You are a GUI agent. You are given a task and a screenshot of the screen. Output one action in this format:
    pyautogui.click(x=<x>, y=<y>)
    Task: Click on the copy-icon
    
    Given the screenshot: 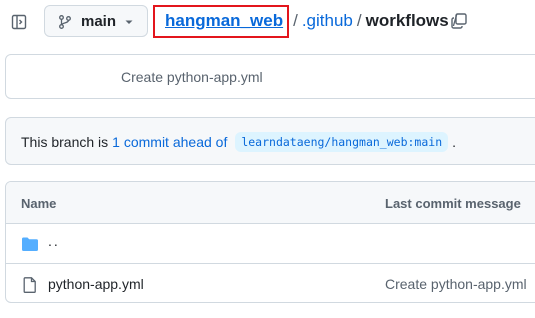 What is the action you would take?
    pyautogui.click(x=459, y=21)
    